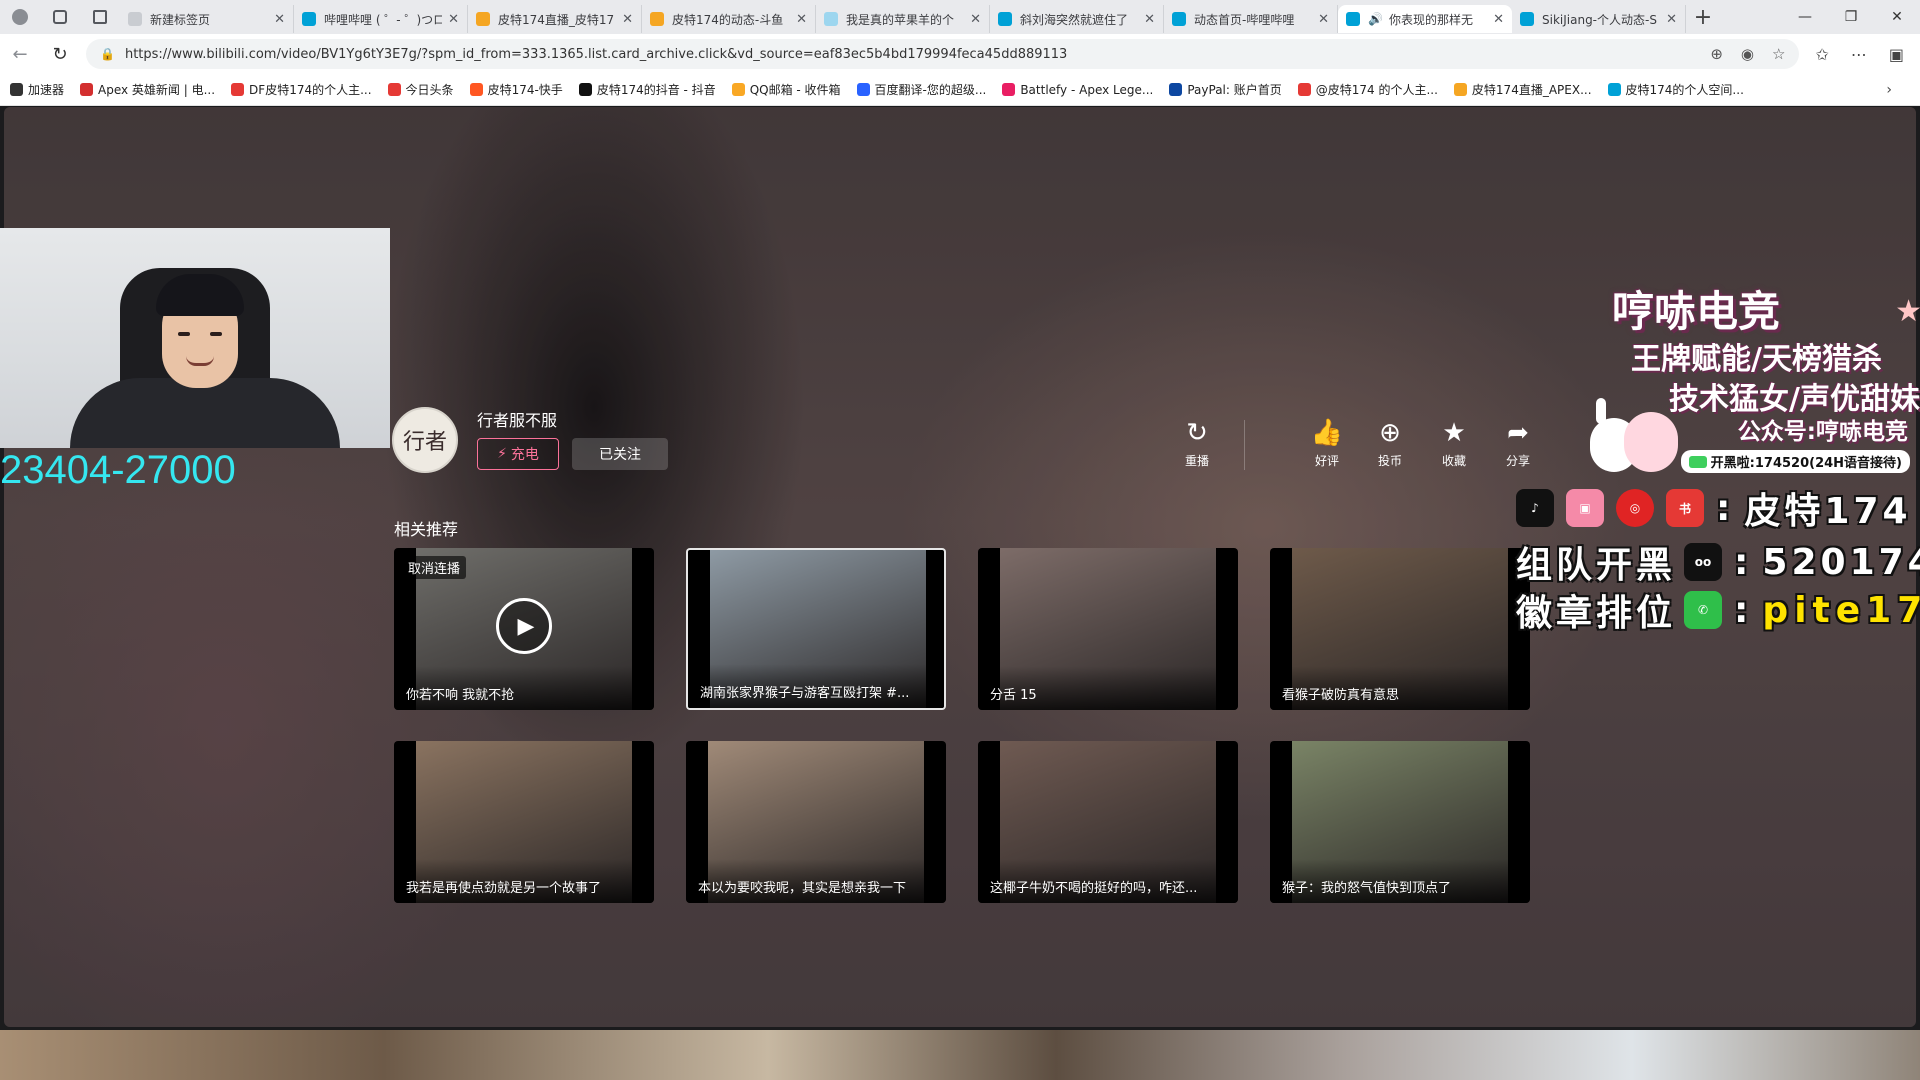  I want to click on restore-button: ❐, so click(1851, 17).